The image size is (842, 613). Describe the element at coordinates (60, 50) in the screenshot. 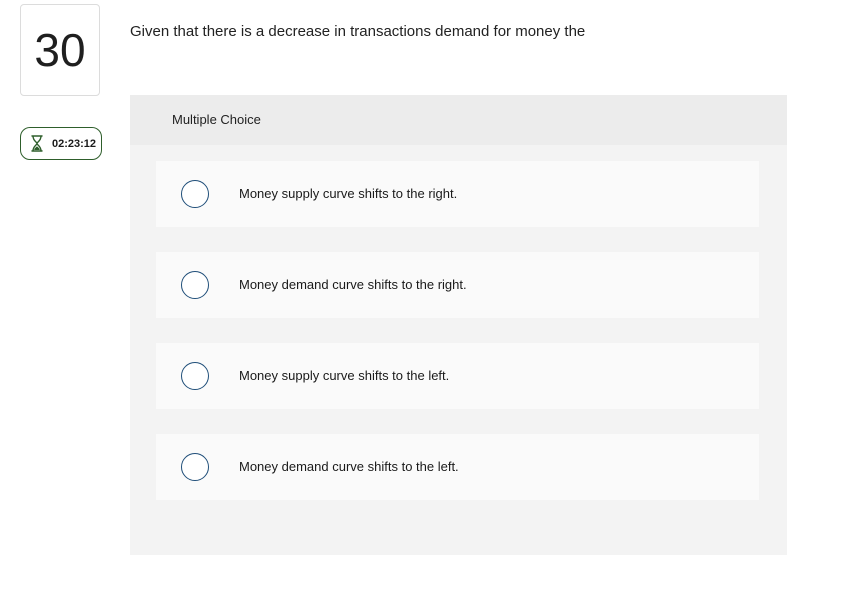

I see `question-number: 30` at that location.